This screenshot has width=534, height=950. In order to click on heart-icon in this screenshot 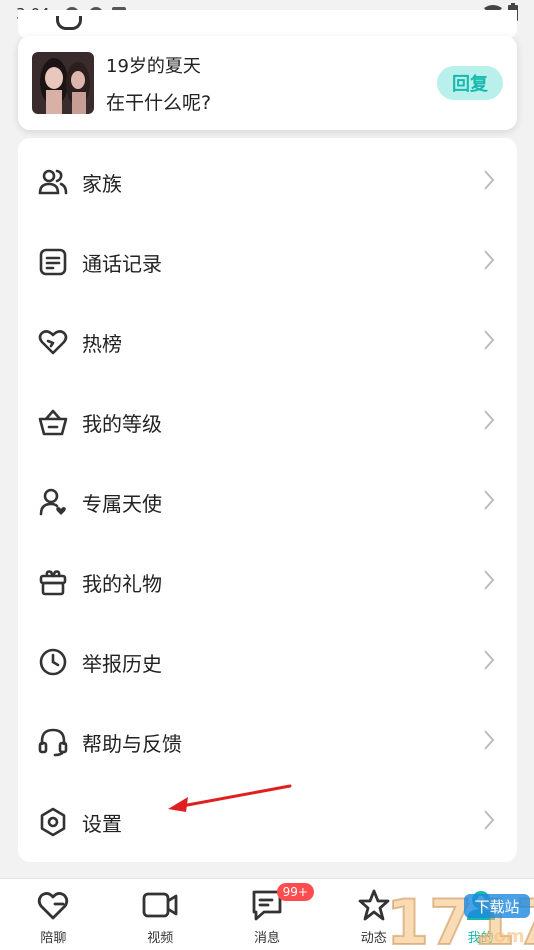, I will do `click(53, 342)`.